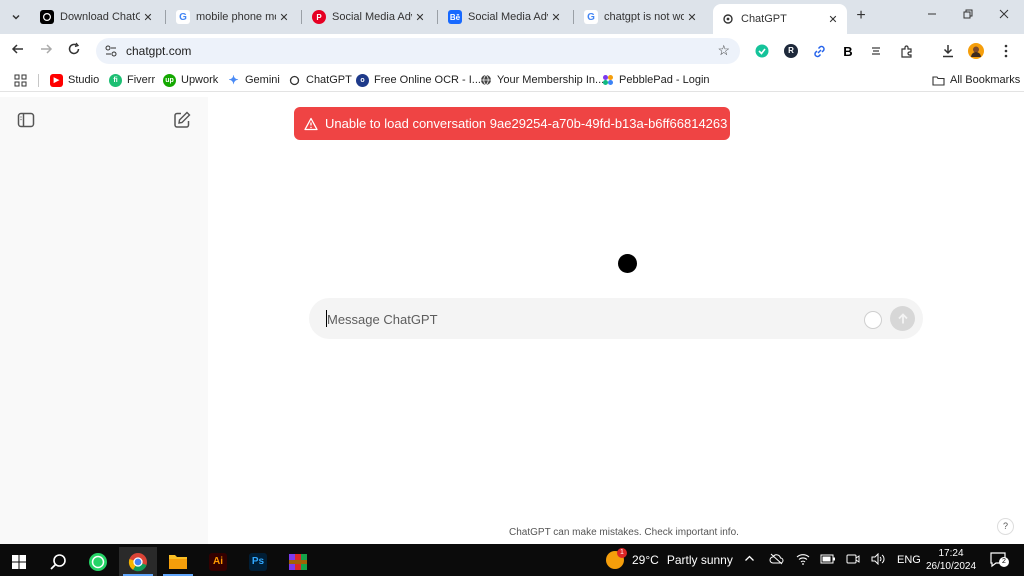 This screenshot has height=576, width=1024. I want to click on extensions-puzzle-icon, so click(906, 51).